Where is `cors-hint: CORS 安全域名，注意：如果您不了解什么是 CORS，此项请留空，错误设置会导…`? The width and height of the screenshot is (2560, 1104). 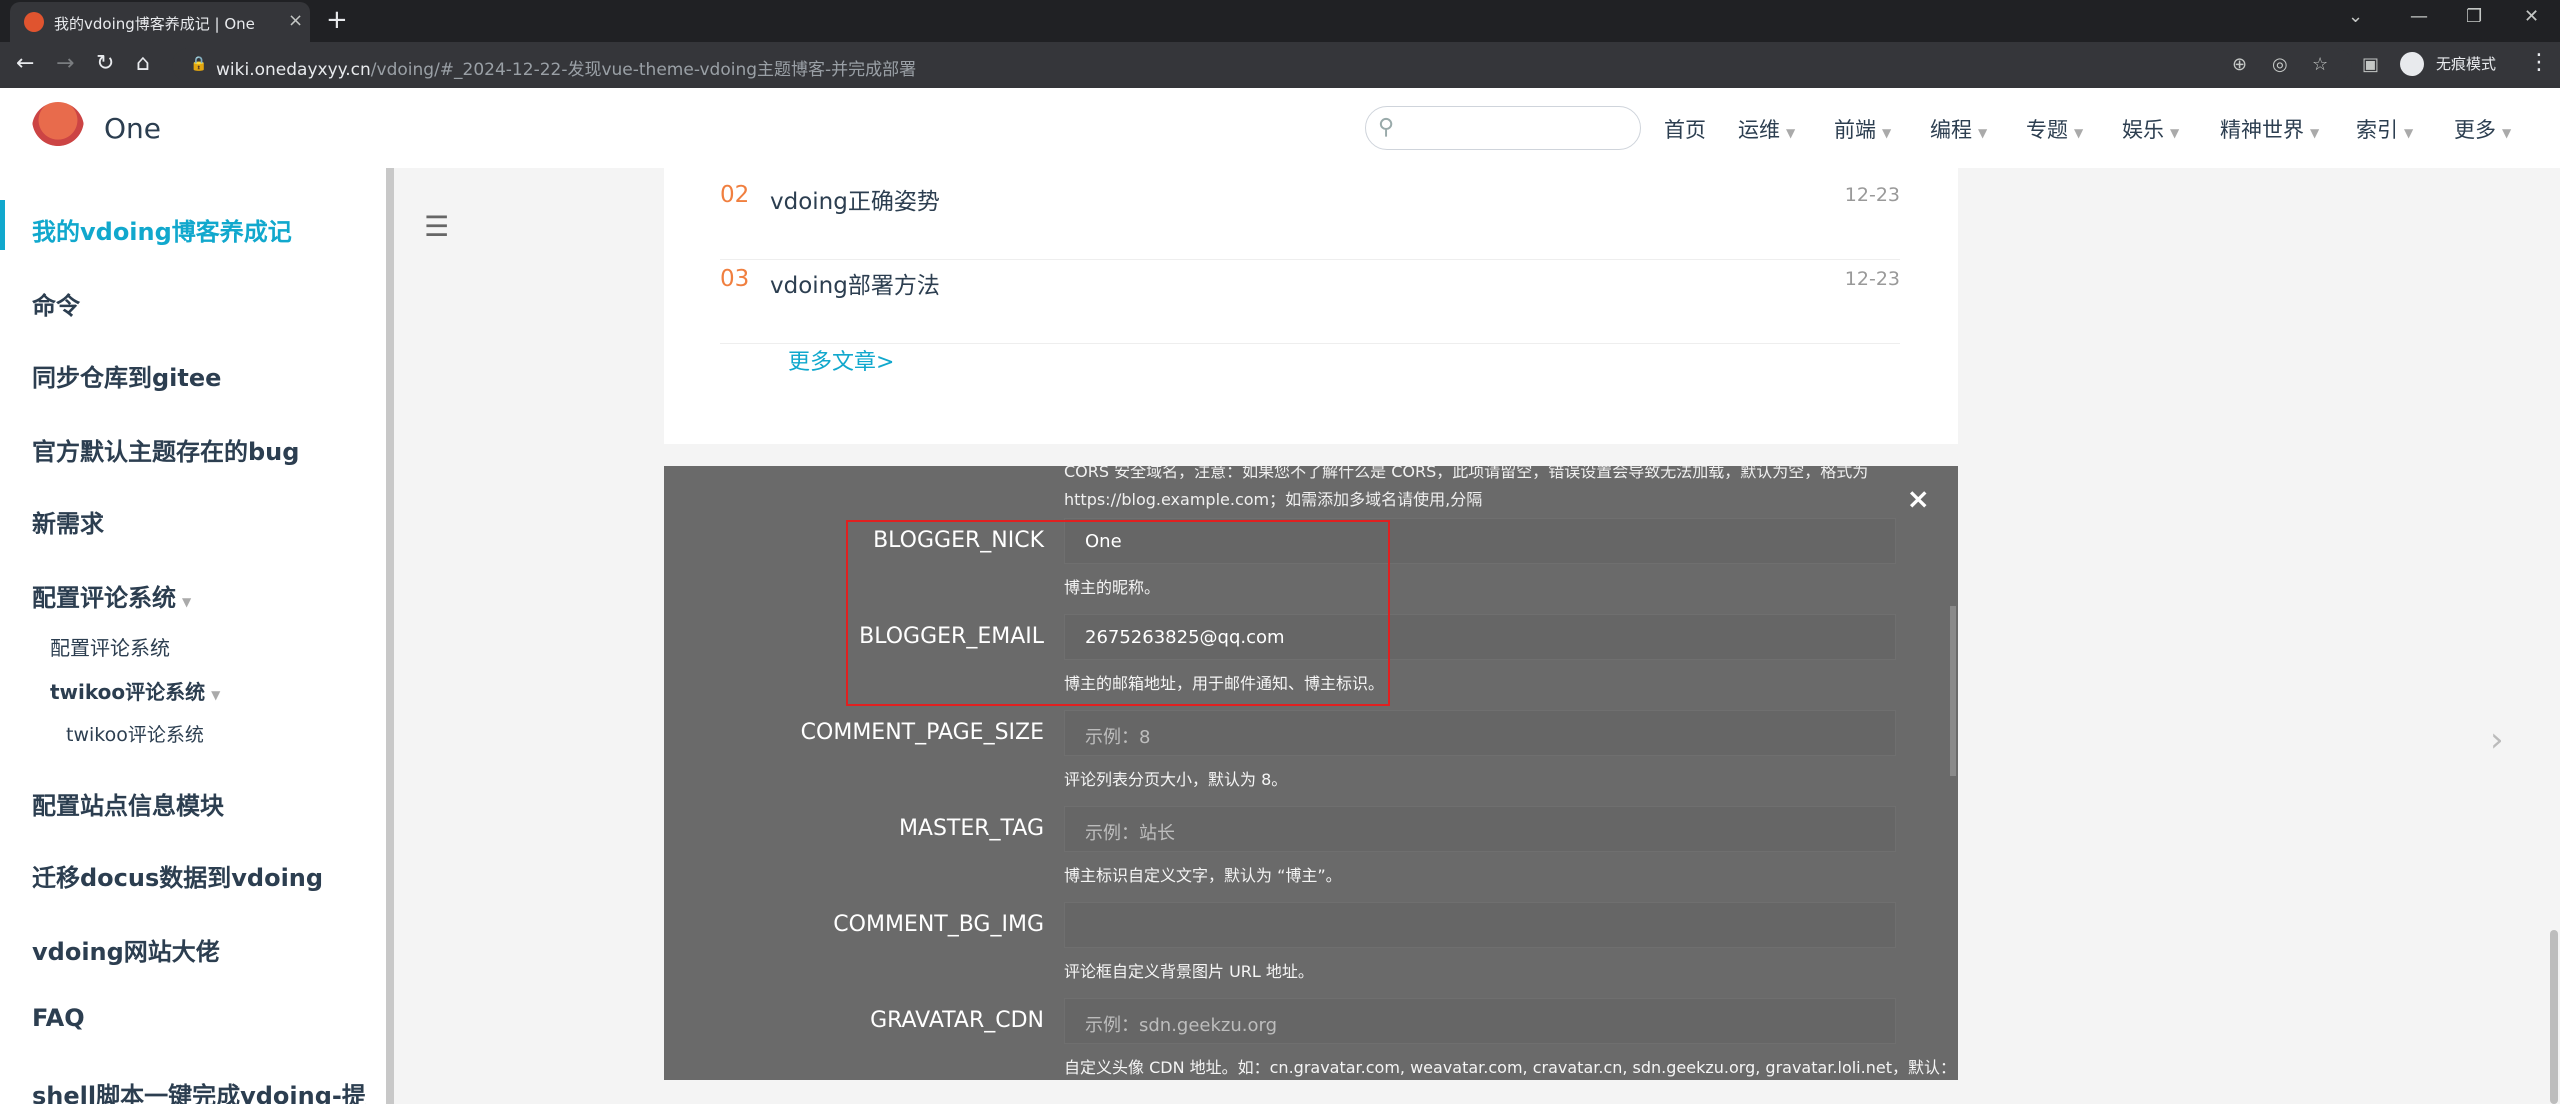
cors-hint: CORS 安全域名，注意：如果您不了解什么是 CORS，此项请留空，错误设置会导… is located at coordinates (1466, 487).